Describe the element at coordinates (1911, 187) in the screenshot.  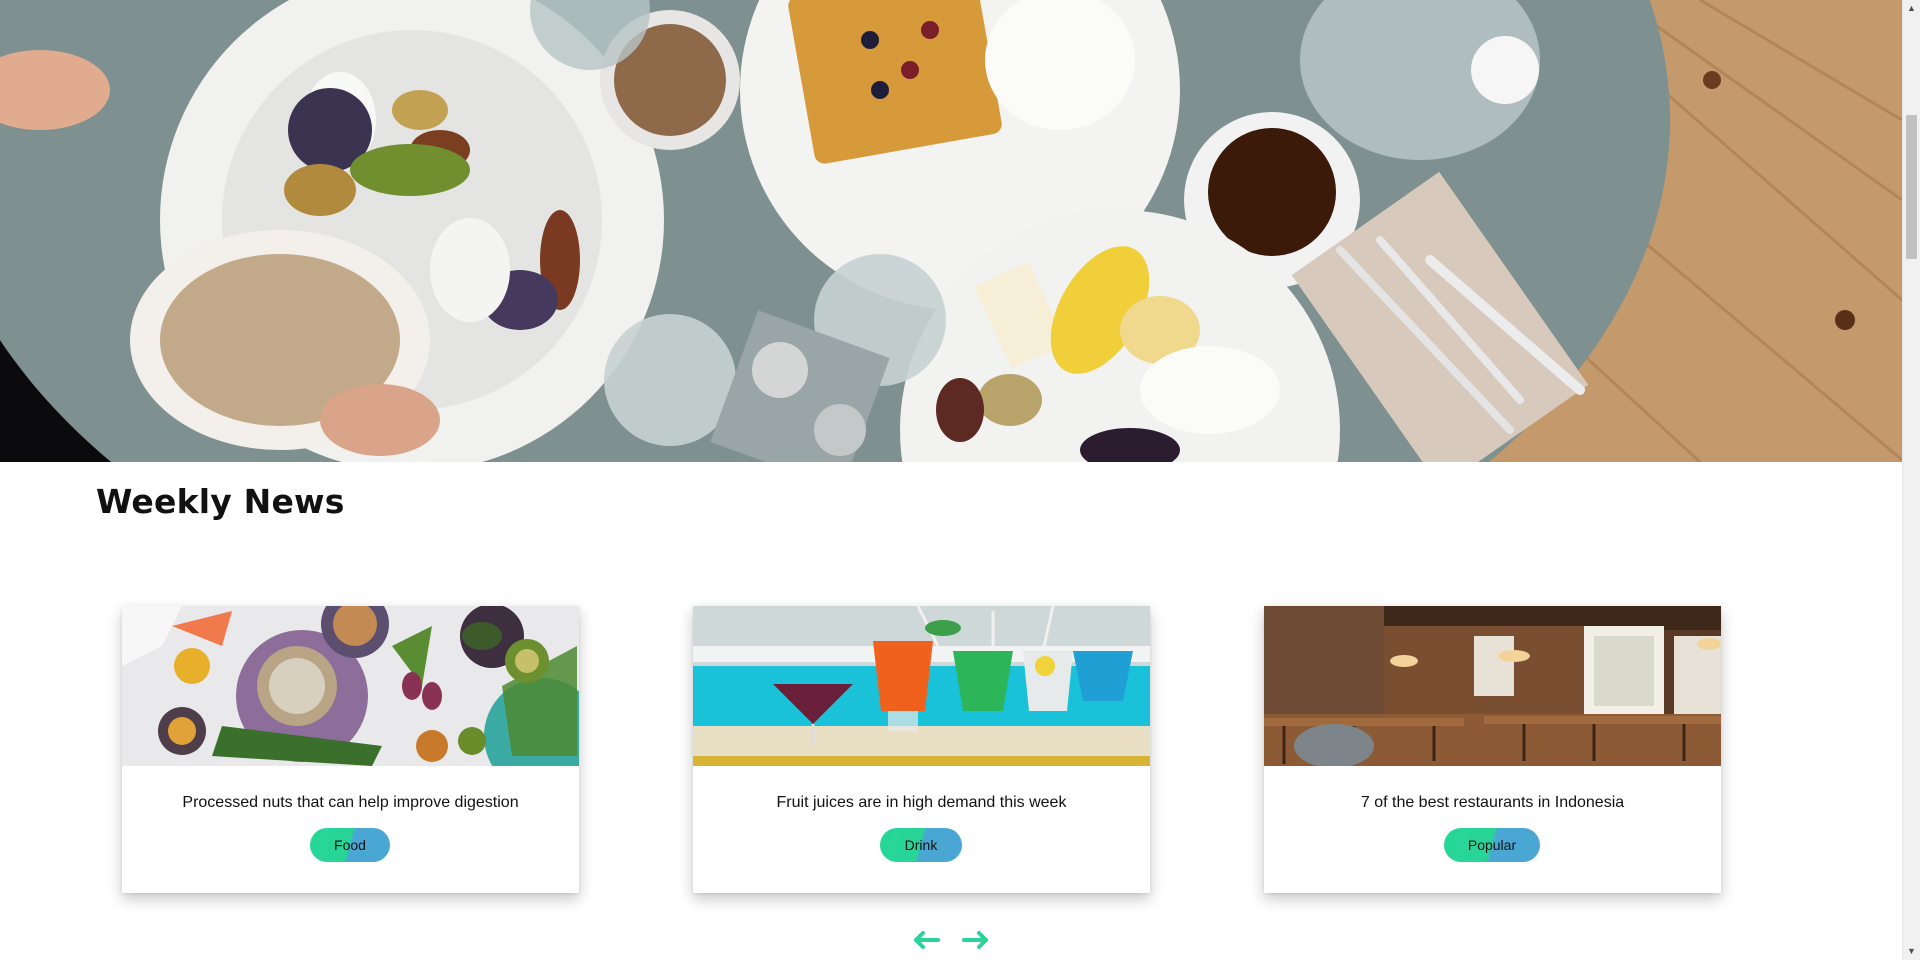
I see `scroll-thumb` at that location.